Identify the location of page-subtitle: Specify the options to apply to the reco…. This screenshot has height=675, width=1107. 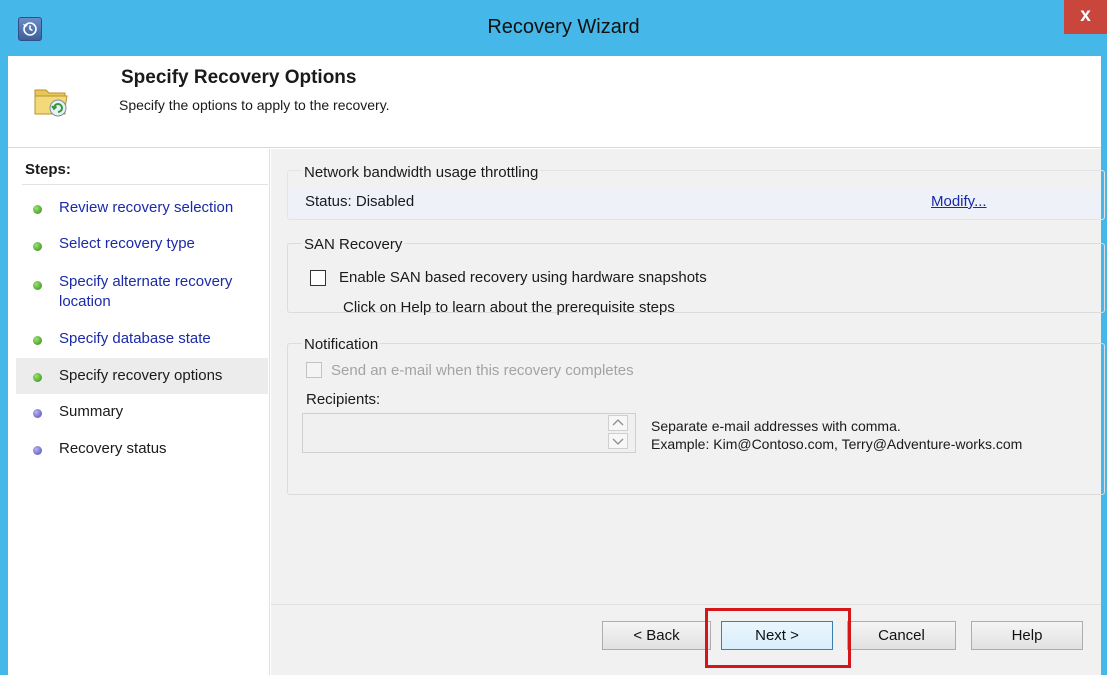
(254, 105).